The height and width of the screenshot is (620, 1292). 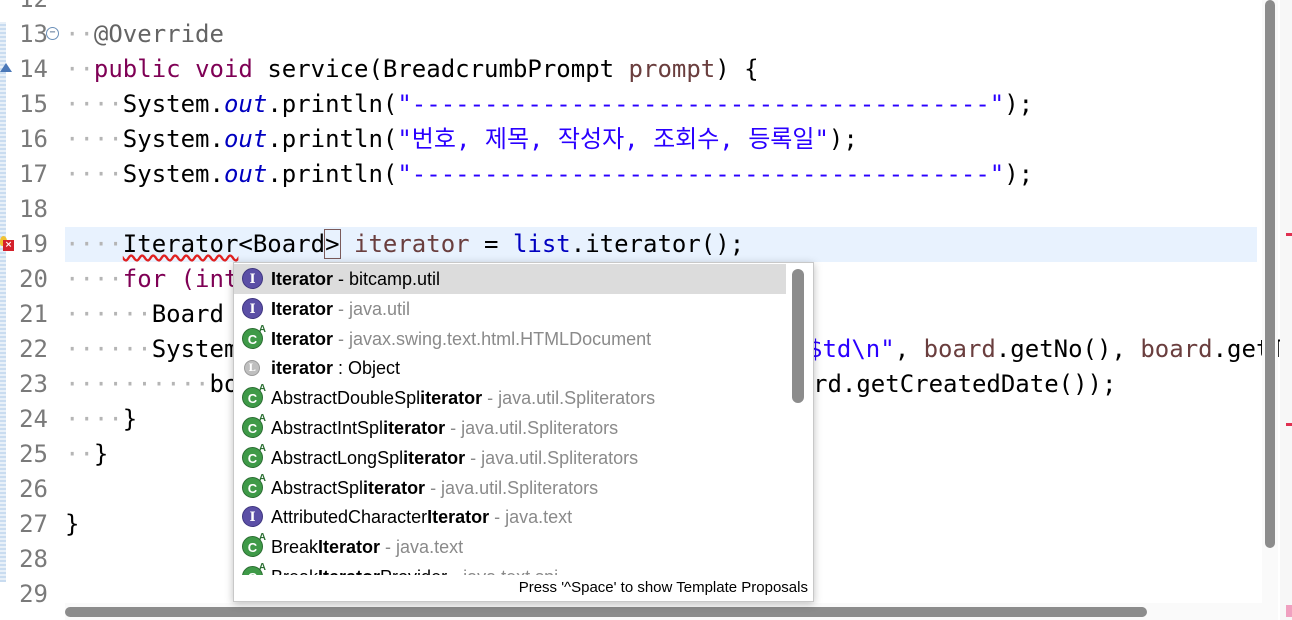 What do you see at coordinates (1270, 274) in the screenshot?
I see `vertical-scroll-thumb` at bounding box center [1270, 274].